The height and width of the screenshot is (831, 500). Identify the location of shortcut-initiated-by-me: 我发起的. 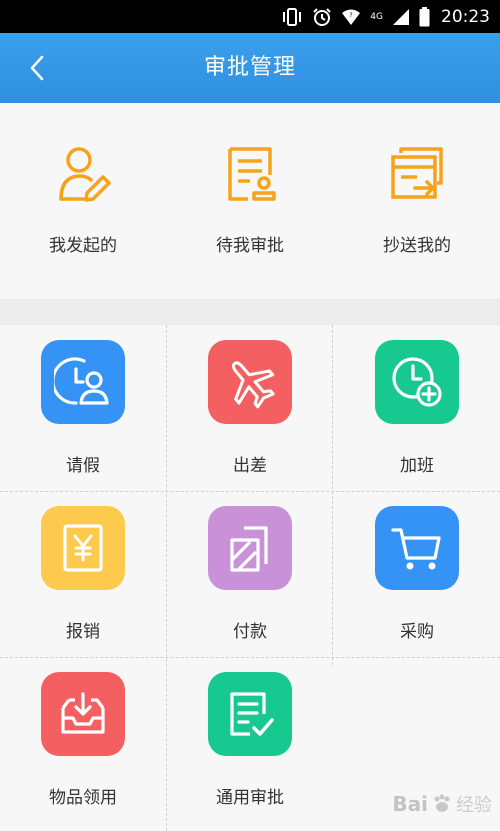
(83, 201).